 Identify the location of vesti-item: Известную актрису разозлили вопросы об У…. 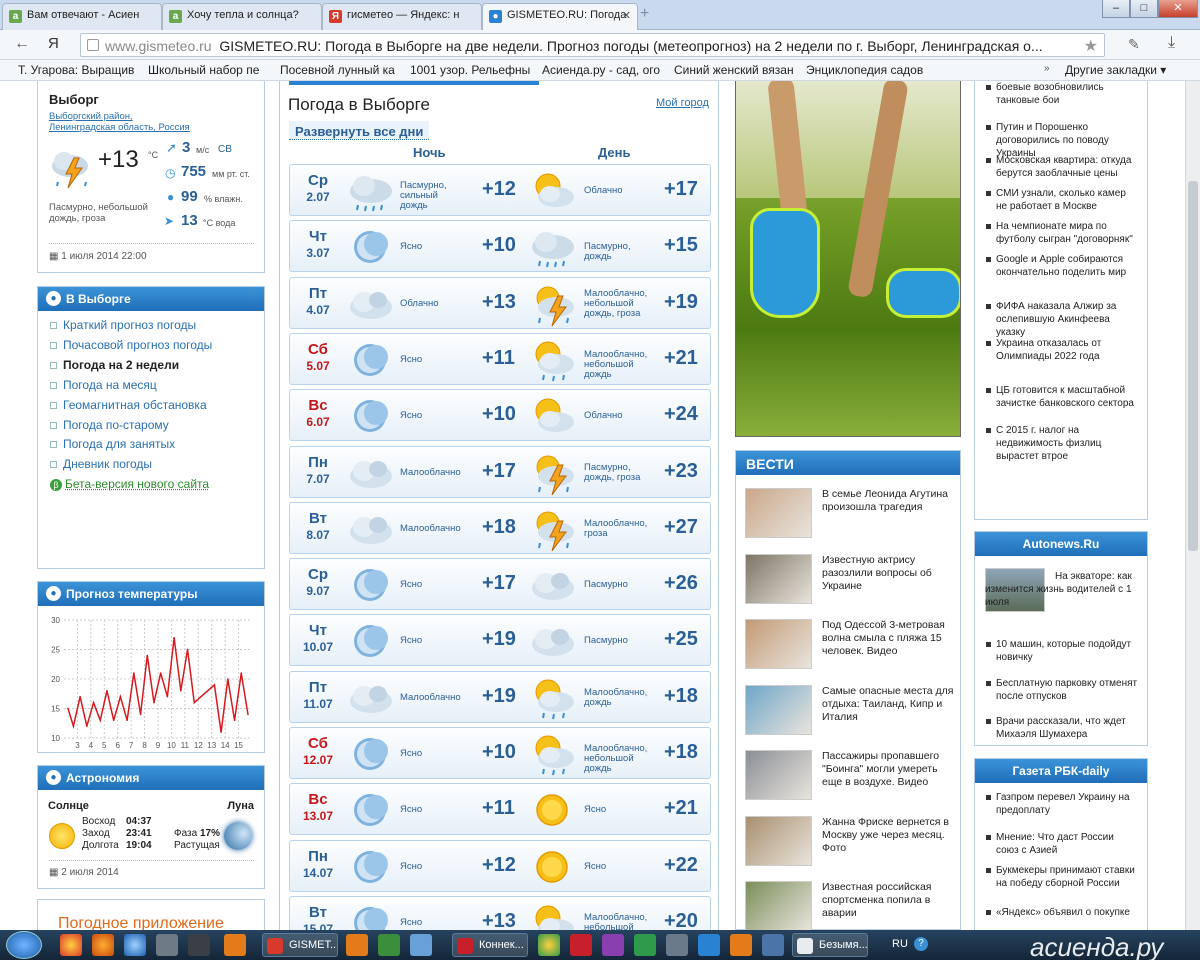
(850, 579).